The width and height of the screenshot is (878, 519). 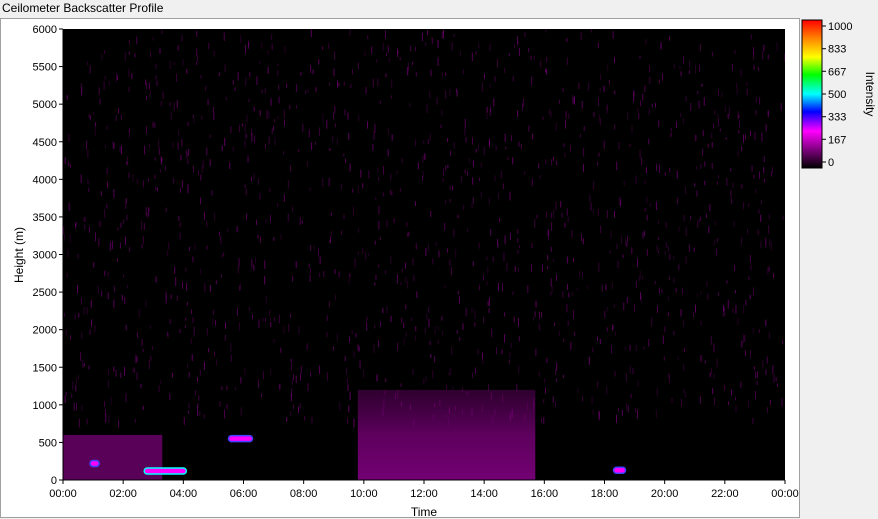 I want to click on x-tick-label: 20:00, so click(x=665, y=494).